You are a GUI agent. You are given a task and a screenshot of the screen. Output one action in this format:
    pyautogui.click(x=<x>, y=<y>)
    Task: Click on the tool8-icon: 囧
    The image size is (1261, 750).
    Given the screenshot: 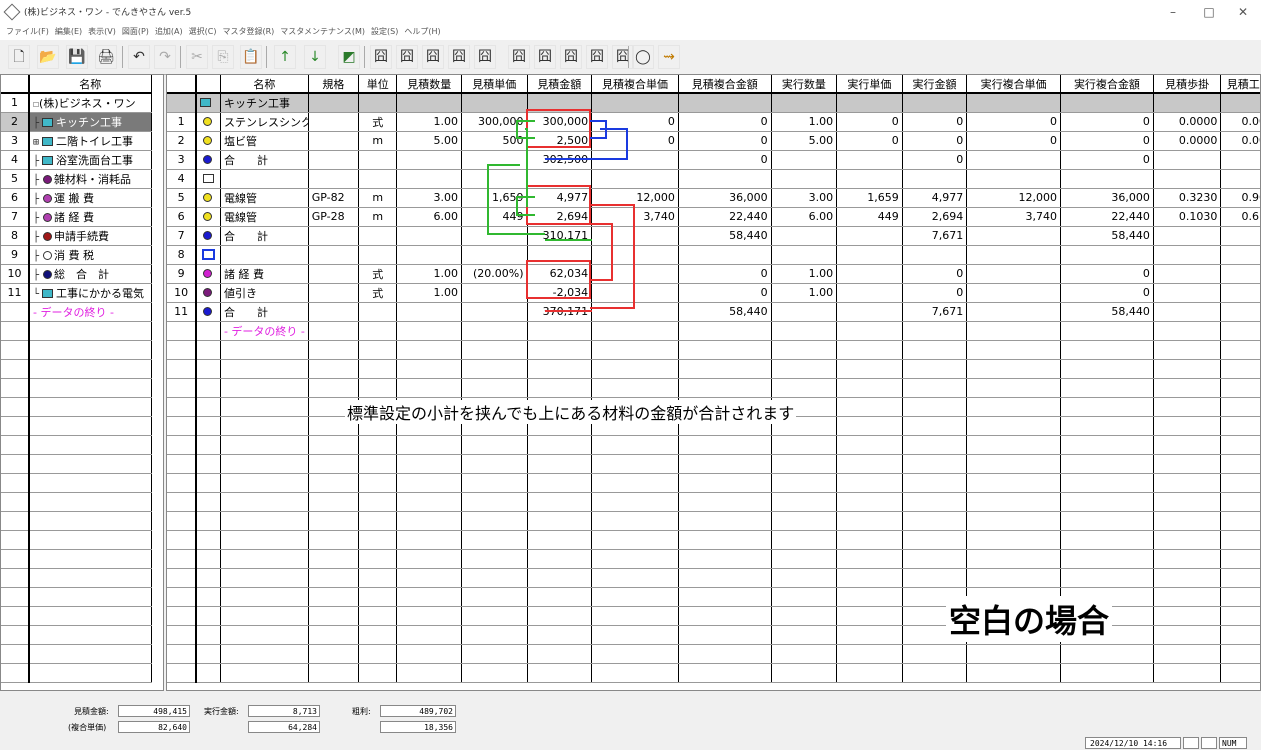 What is the action you would take?
    pyautogui.click(x=571, y=57)
    